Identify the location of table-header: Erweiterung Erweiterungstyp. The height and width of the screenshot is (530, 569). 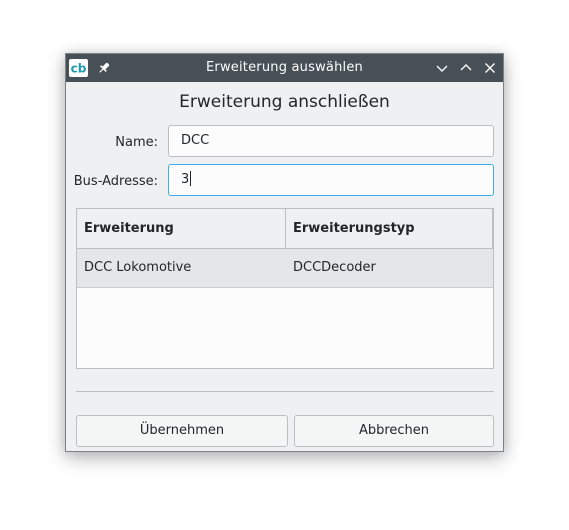
(285, 229).